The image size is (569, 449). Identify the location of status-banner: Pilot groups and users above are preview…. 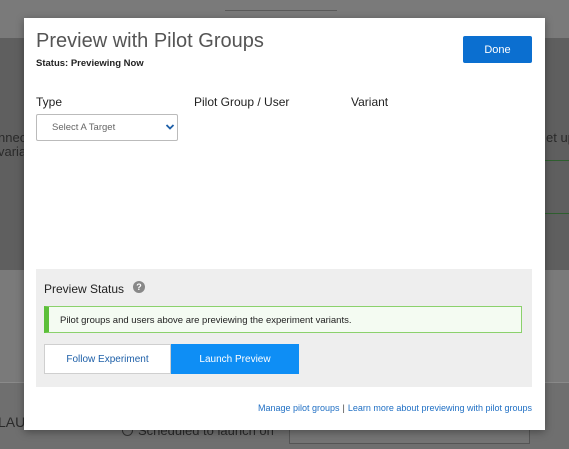
(283, 319).